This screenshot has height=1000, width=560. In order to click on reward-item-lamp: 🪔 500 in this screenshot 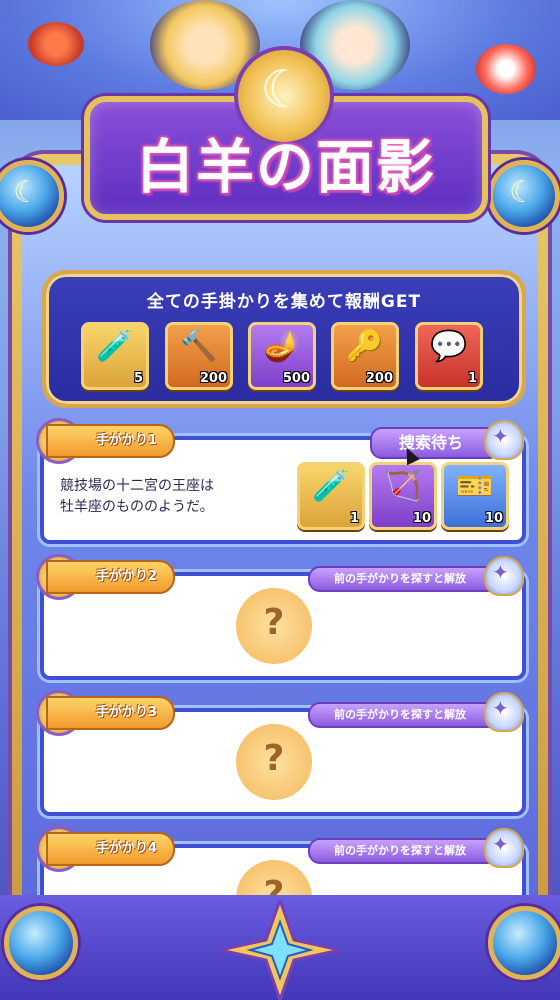, I will do `click(282, 356)`.